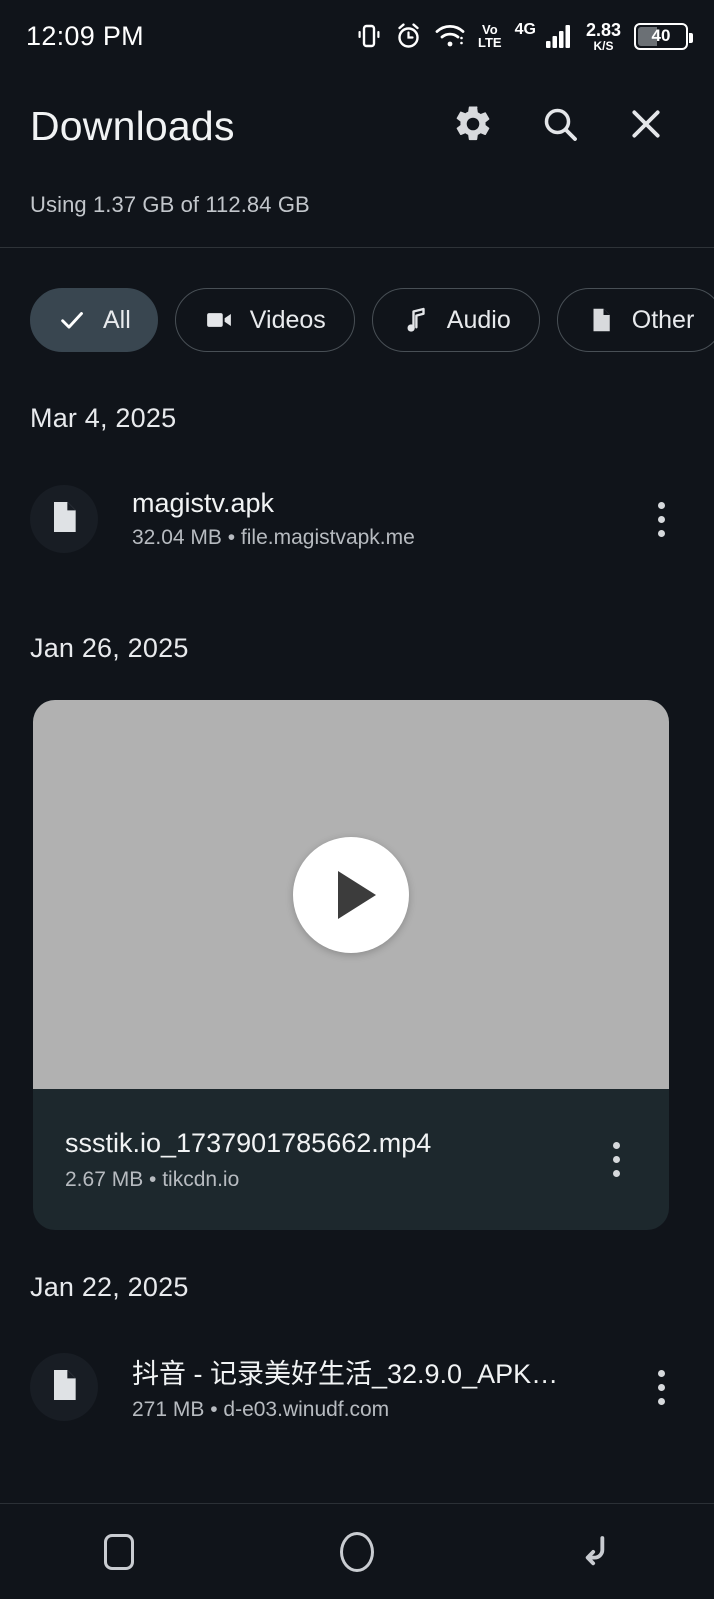 The width and height of the screenshot is (714, 1599). Describe the element at coordinates (273, 537) in the screenshot. I see `file-subtitle: 32.04 MB • file.magistvapk.me` at that location.